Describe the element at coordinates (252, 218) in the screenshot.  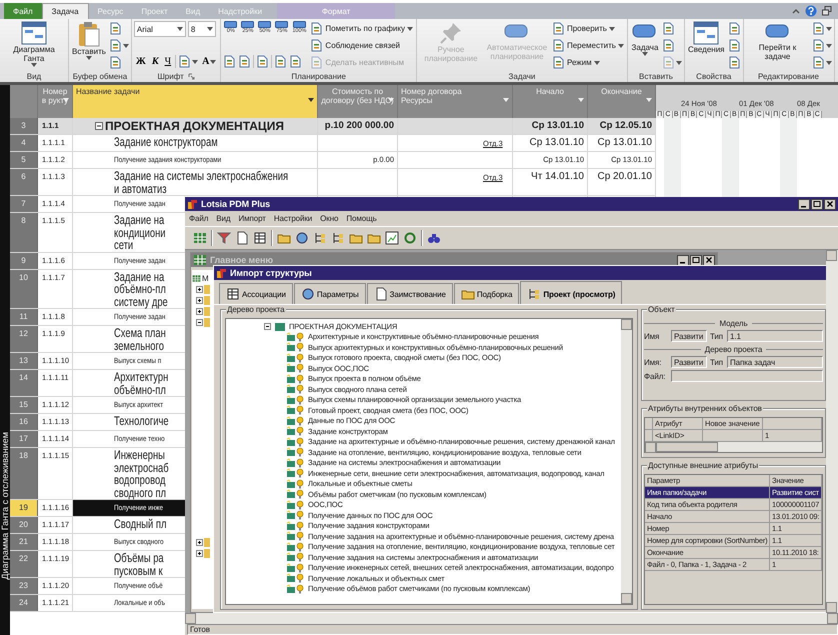
I see `menu-item: Импорт` at that location.